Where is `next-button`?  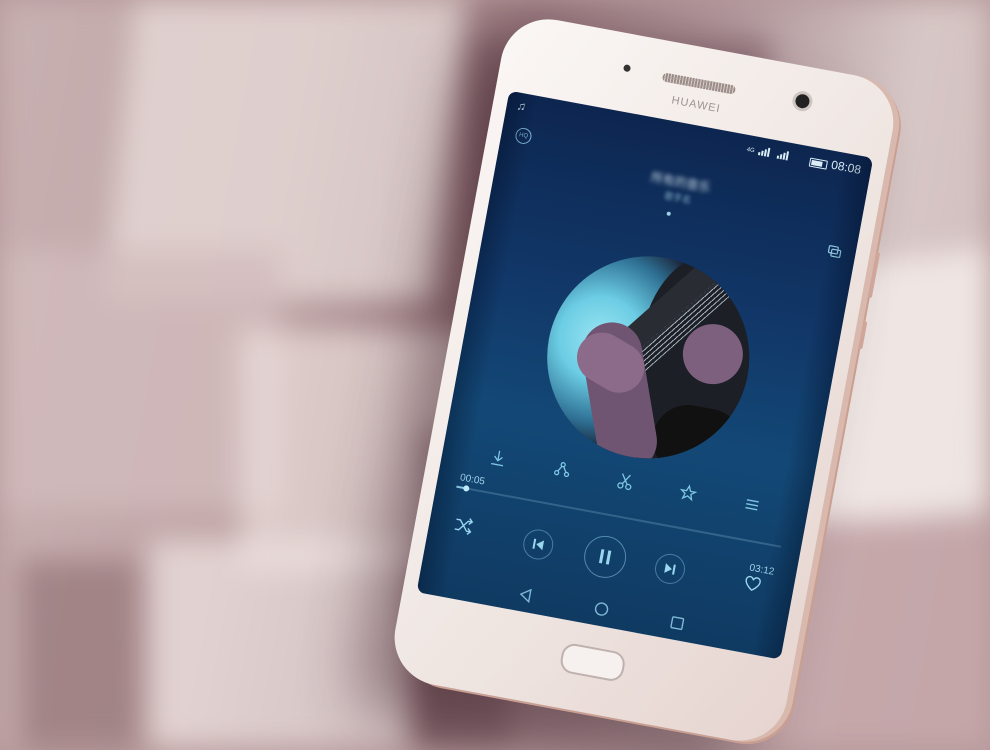 next-button is located at coordinates (670, 569).